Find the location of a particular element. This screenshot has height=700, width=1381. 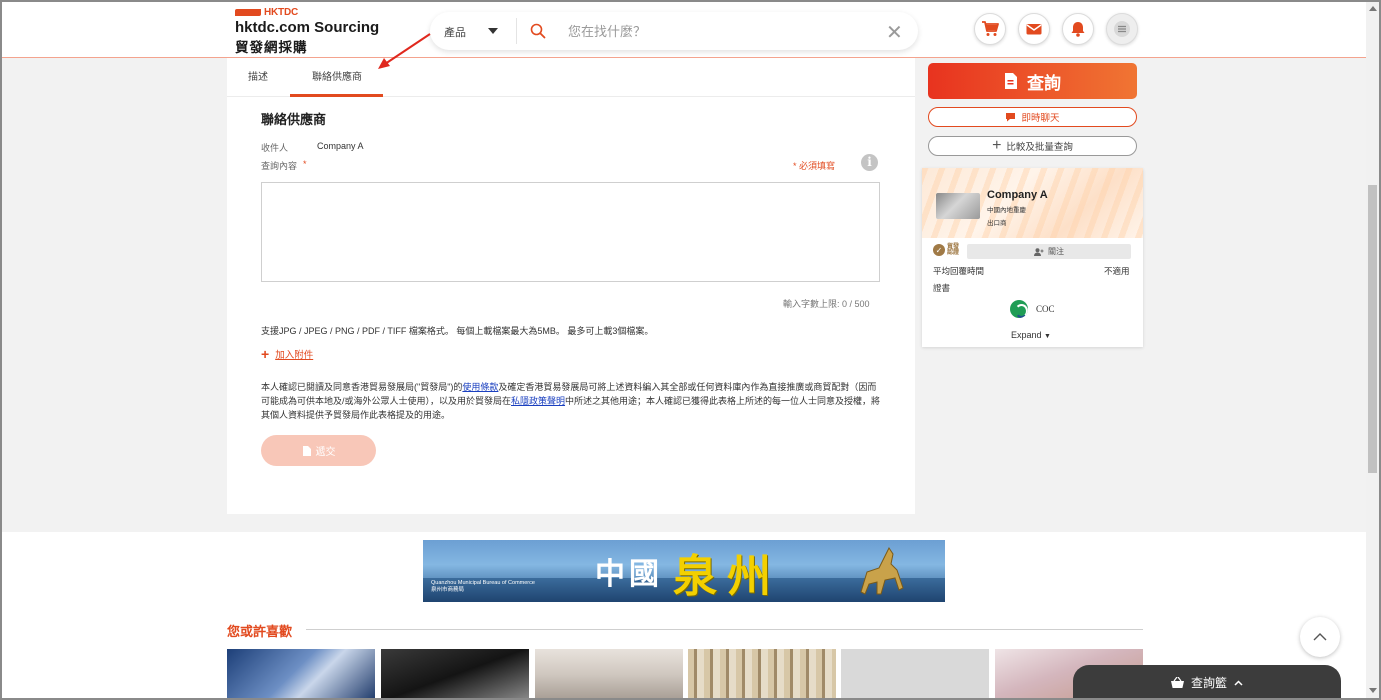

bureau-en: Quanzhou Municipal Bureau of Commerce is located at coordinates (483, 583).